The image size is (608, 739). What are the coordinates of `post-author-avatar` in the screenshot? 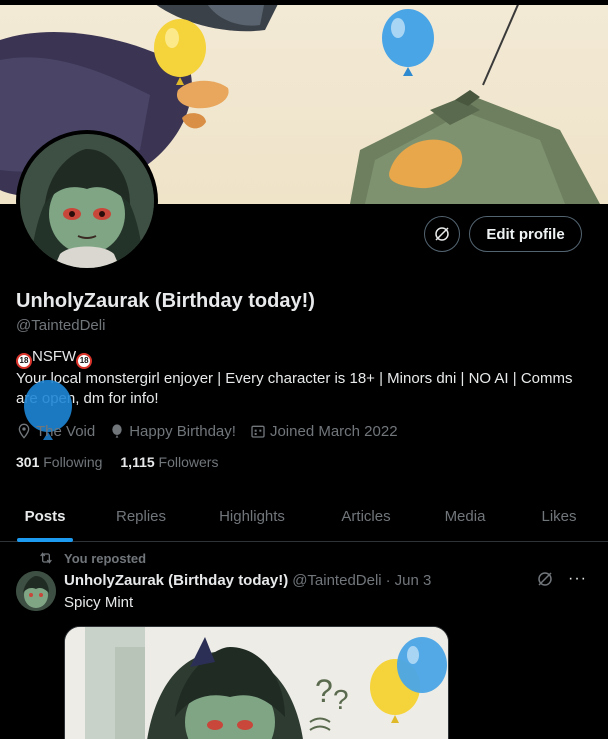 It's located at (36, 591).